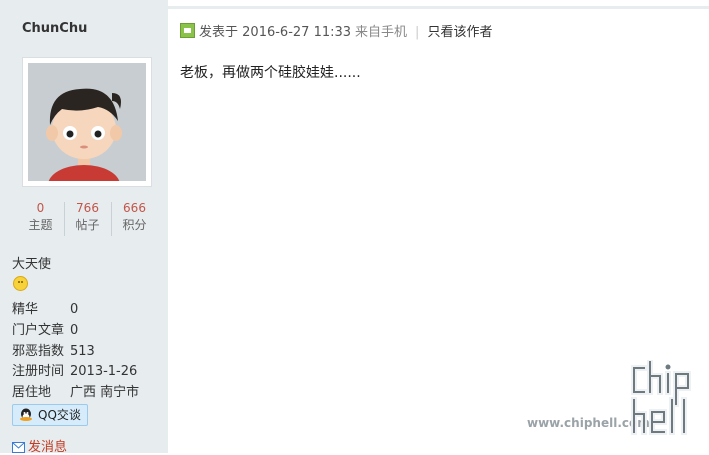  Describe the element at coordinates (104, 371) in the screenshot. I see `info-value: 2013-1-26` at that location.